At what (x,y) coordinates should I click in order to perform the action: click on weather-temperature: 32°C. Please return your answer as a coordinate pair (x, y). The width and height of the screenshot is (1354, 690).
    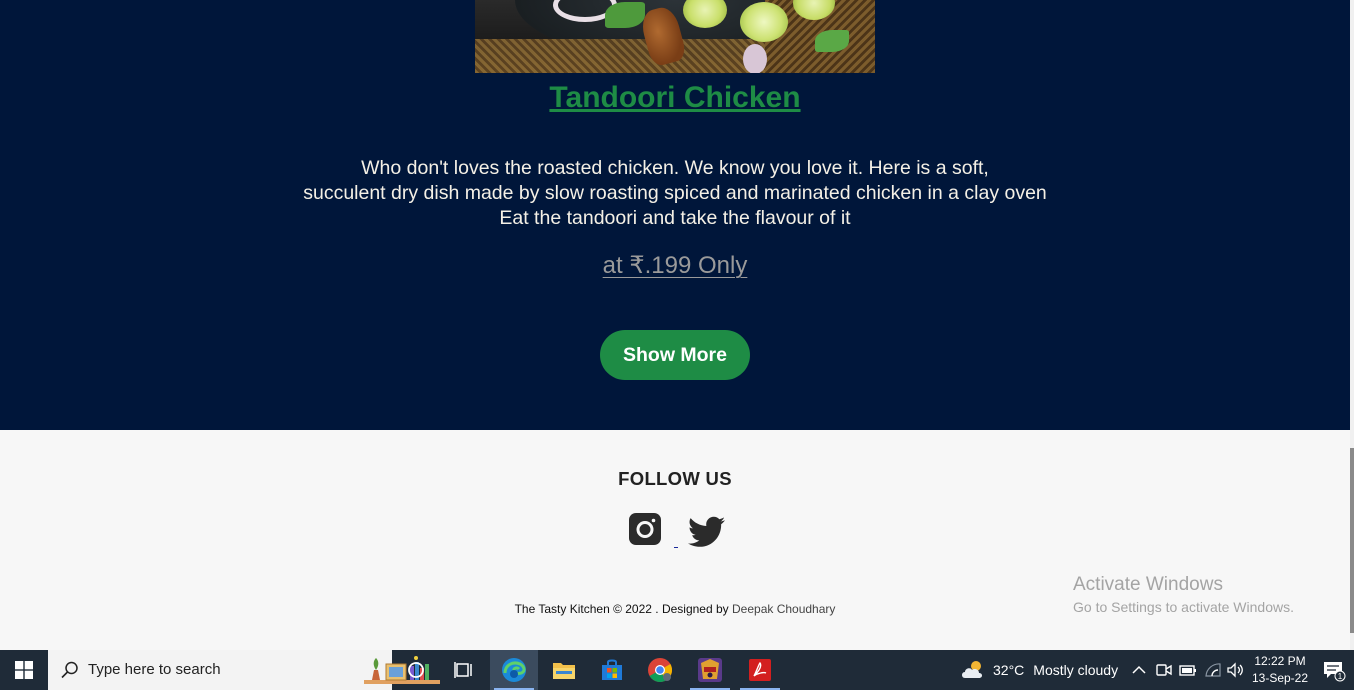
    Looking at the image, I should click on (1009, 670).